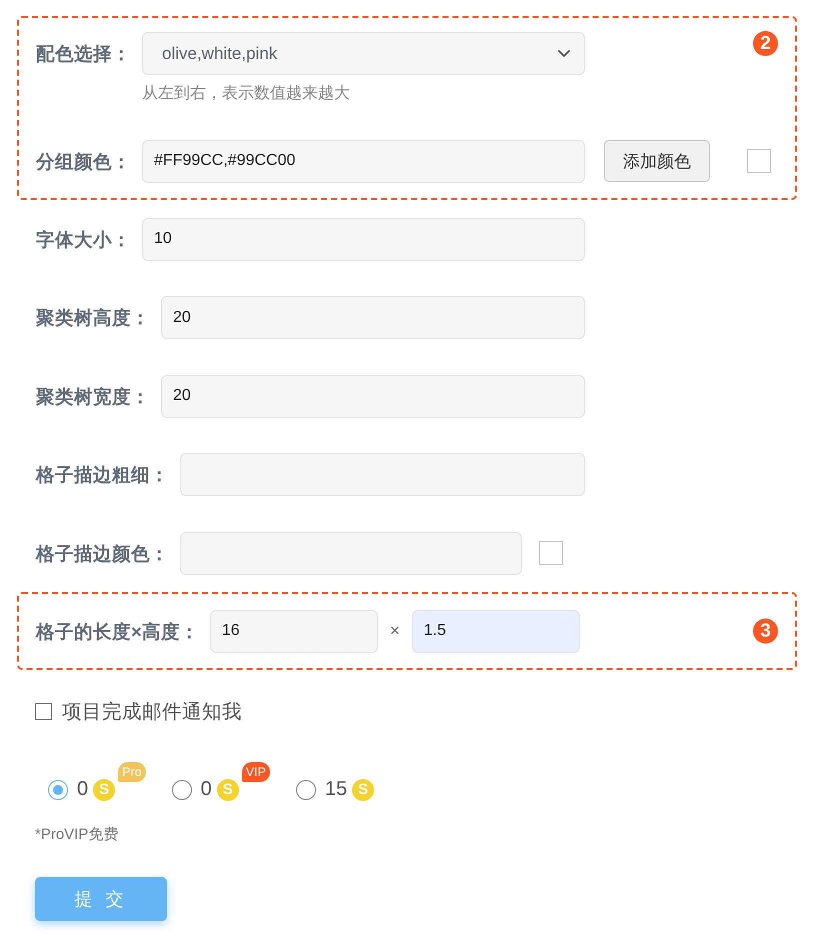  Describe the element at coordinates (246, 94) in the screenshot. I see `hint-text: 从左到右，表示数值越来越大` at that location.